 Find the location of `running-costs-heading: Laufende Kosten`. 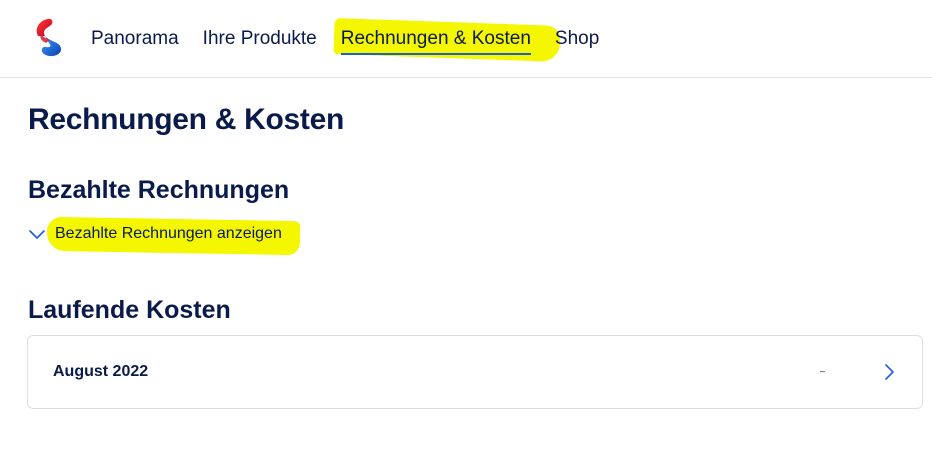

running-costs-heading: Laufende Kosten is located at coordinates (129, 310).